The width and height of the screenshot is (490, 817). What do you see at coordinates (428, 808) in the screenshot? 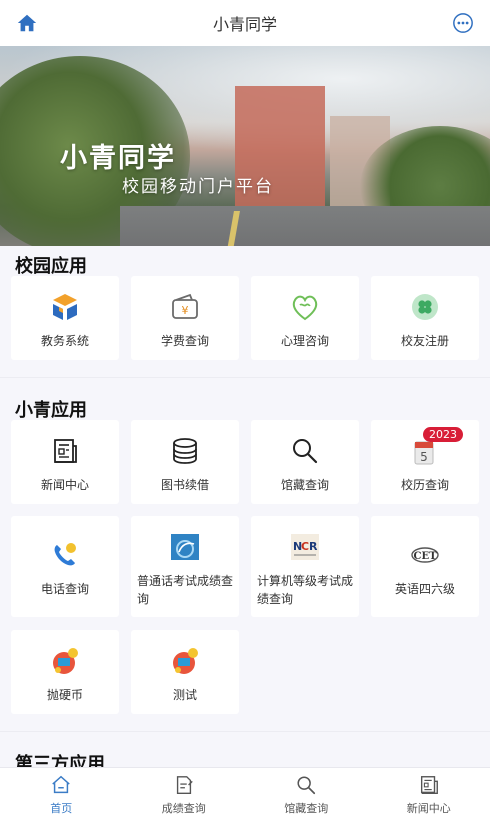
I see `tab-label: 新闻中心` at bounding box center [428, 808].